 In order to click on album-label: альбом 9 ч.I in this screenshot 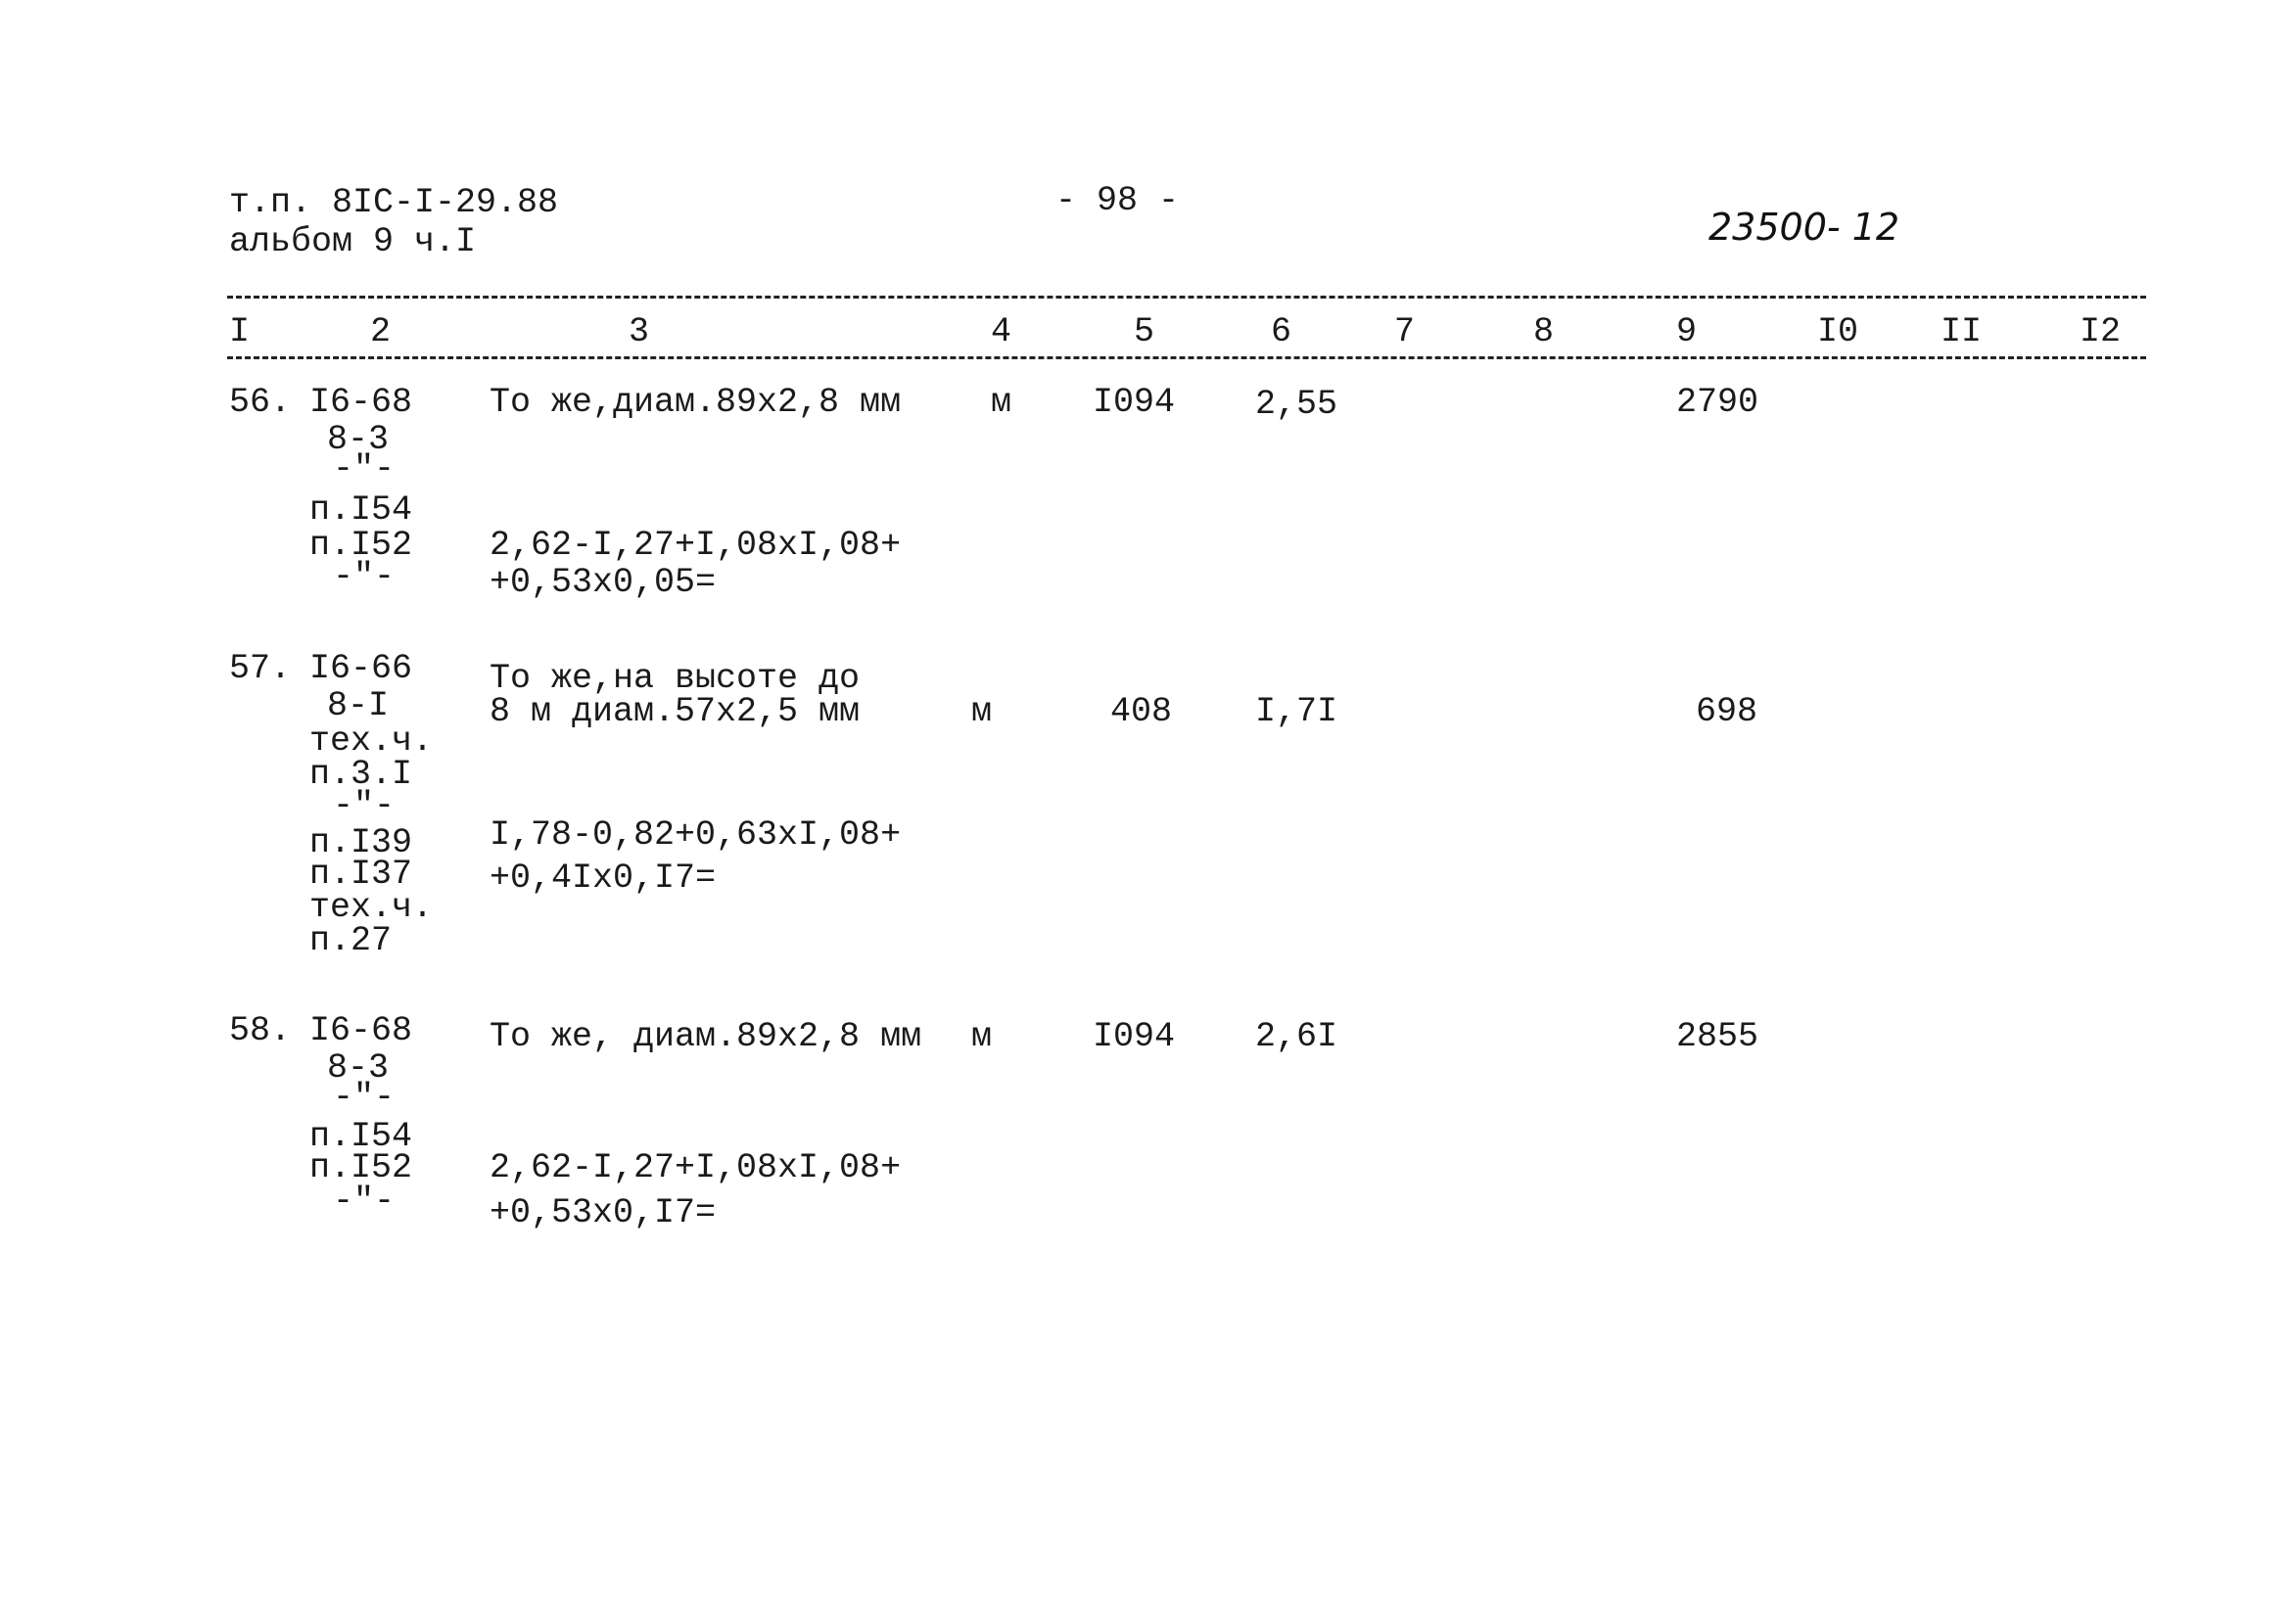, I will do `click(353, 241)`.